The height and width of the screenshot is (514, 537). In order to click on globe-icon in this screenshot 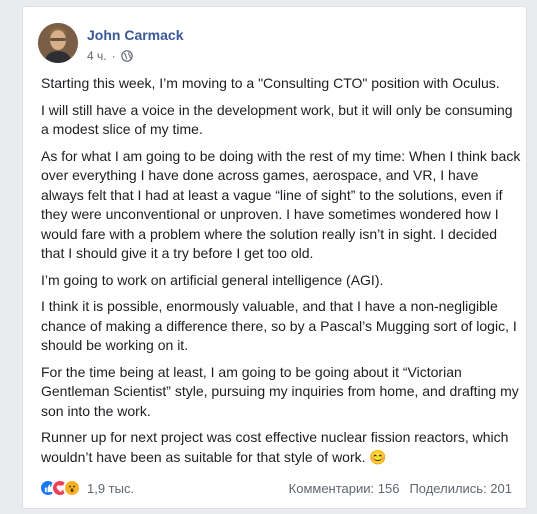, I will do `click(126, 56)`.